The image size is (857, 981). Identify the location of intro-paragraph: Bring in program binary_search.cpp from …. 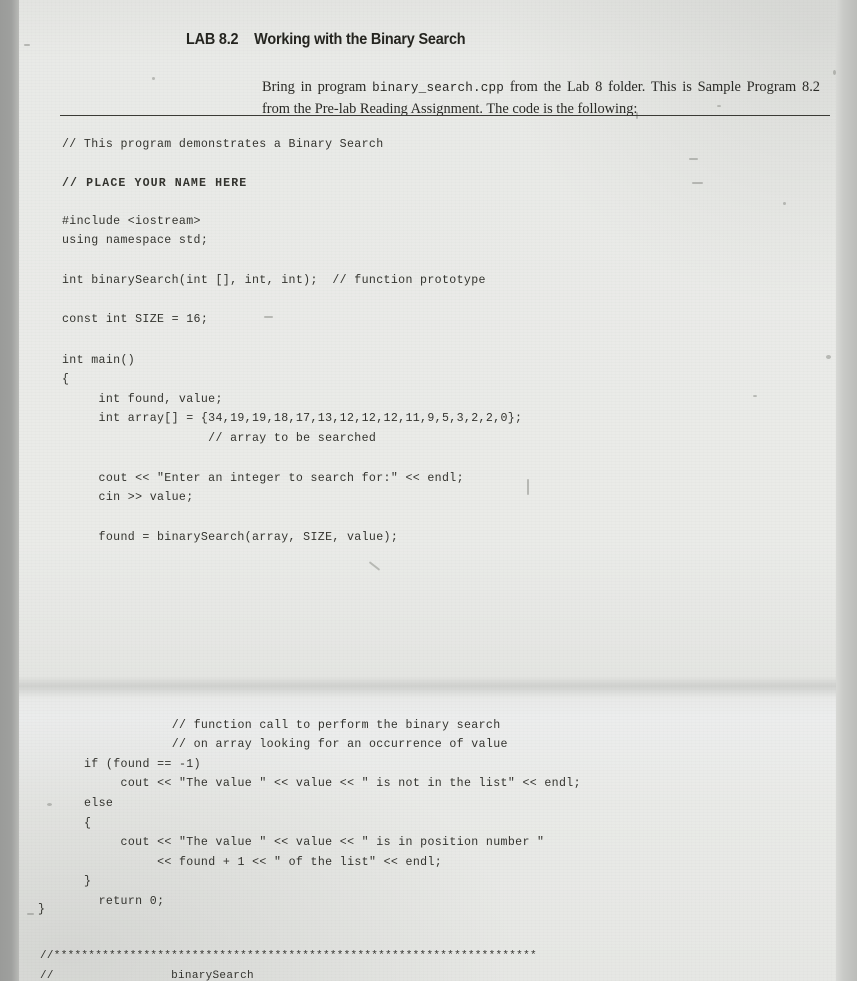
(541, 98).